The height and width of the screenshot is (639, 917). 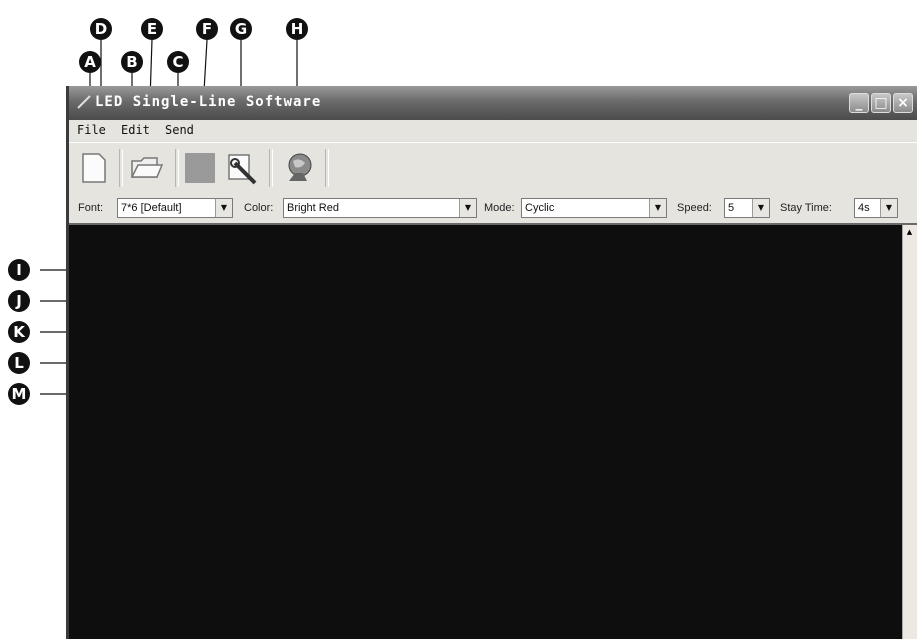 What do you see at coordinates (91, 130) in the screenshot?
I see `menu-file: File` at bounding box center [91, 130].